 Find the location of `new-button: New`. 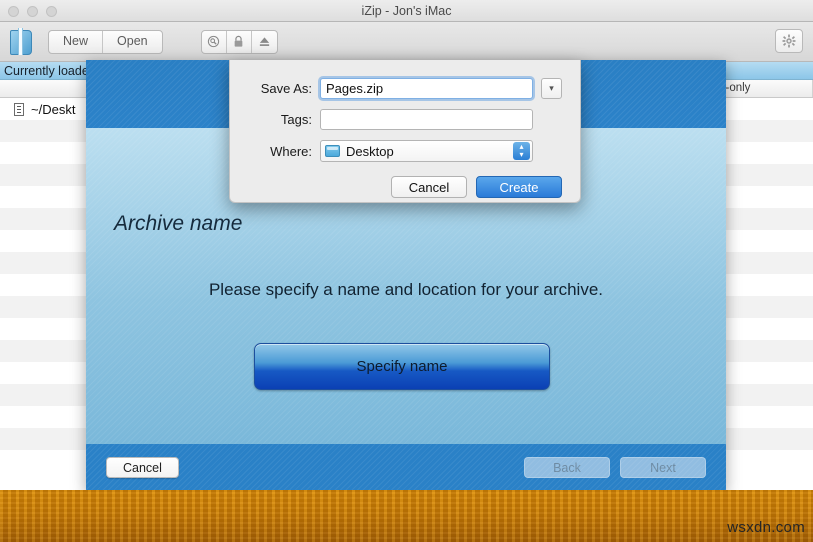

new-button: New is located at coordinates (76, 41).